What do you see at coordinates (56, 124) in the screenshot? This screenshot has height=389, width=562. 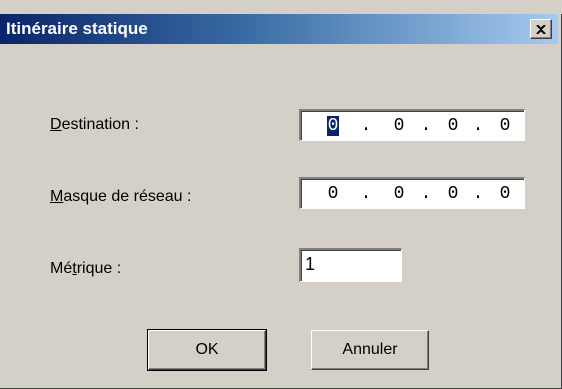 I see `destination-accesskey: D` at bounding box center [56, 124].